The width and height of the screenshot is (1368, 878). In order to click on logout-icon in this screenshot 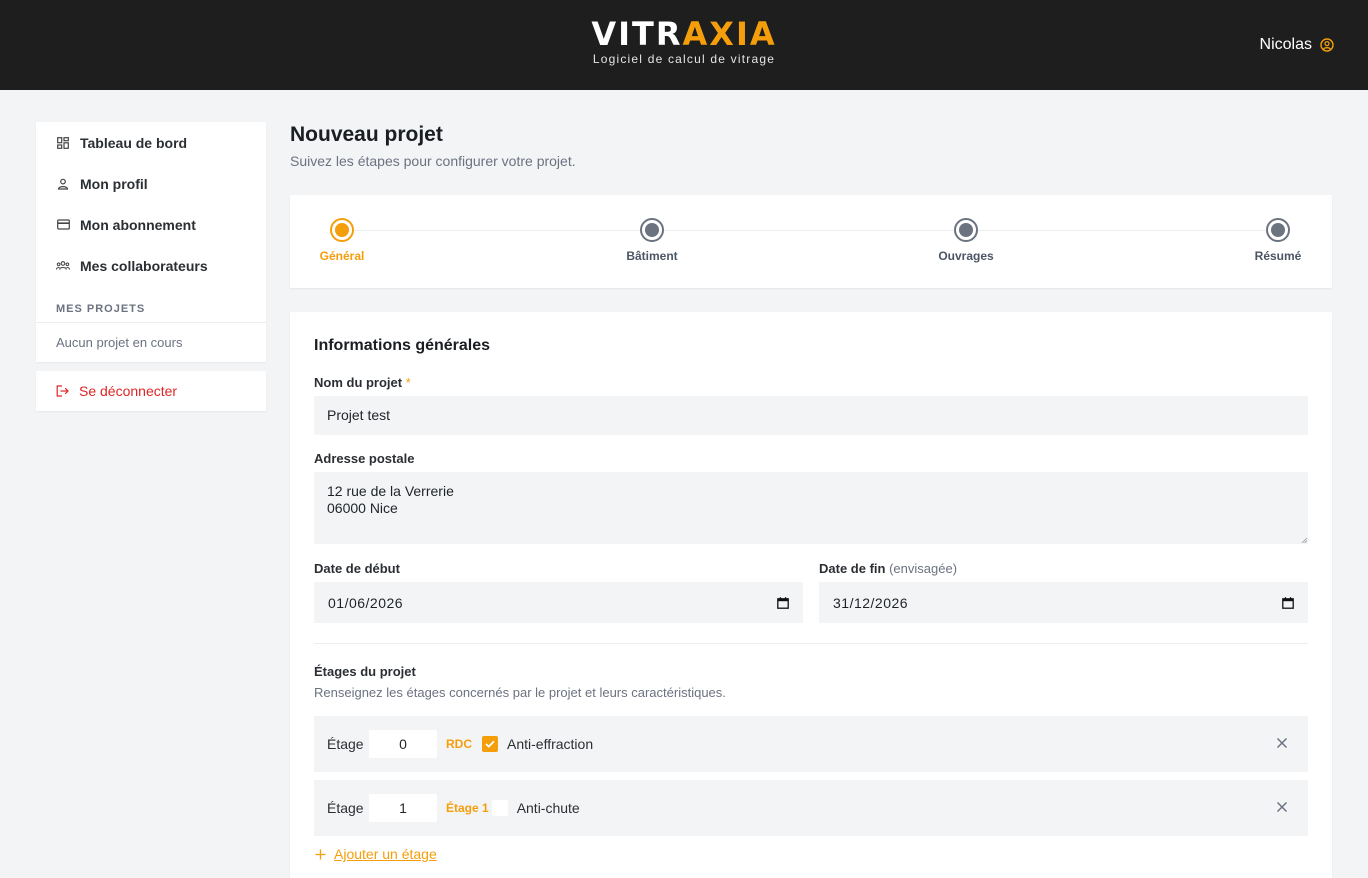, I will do `click(62, 391)`.